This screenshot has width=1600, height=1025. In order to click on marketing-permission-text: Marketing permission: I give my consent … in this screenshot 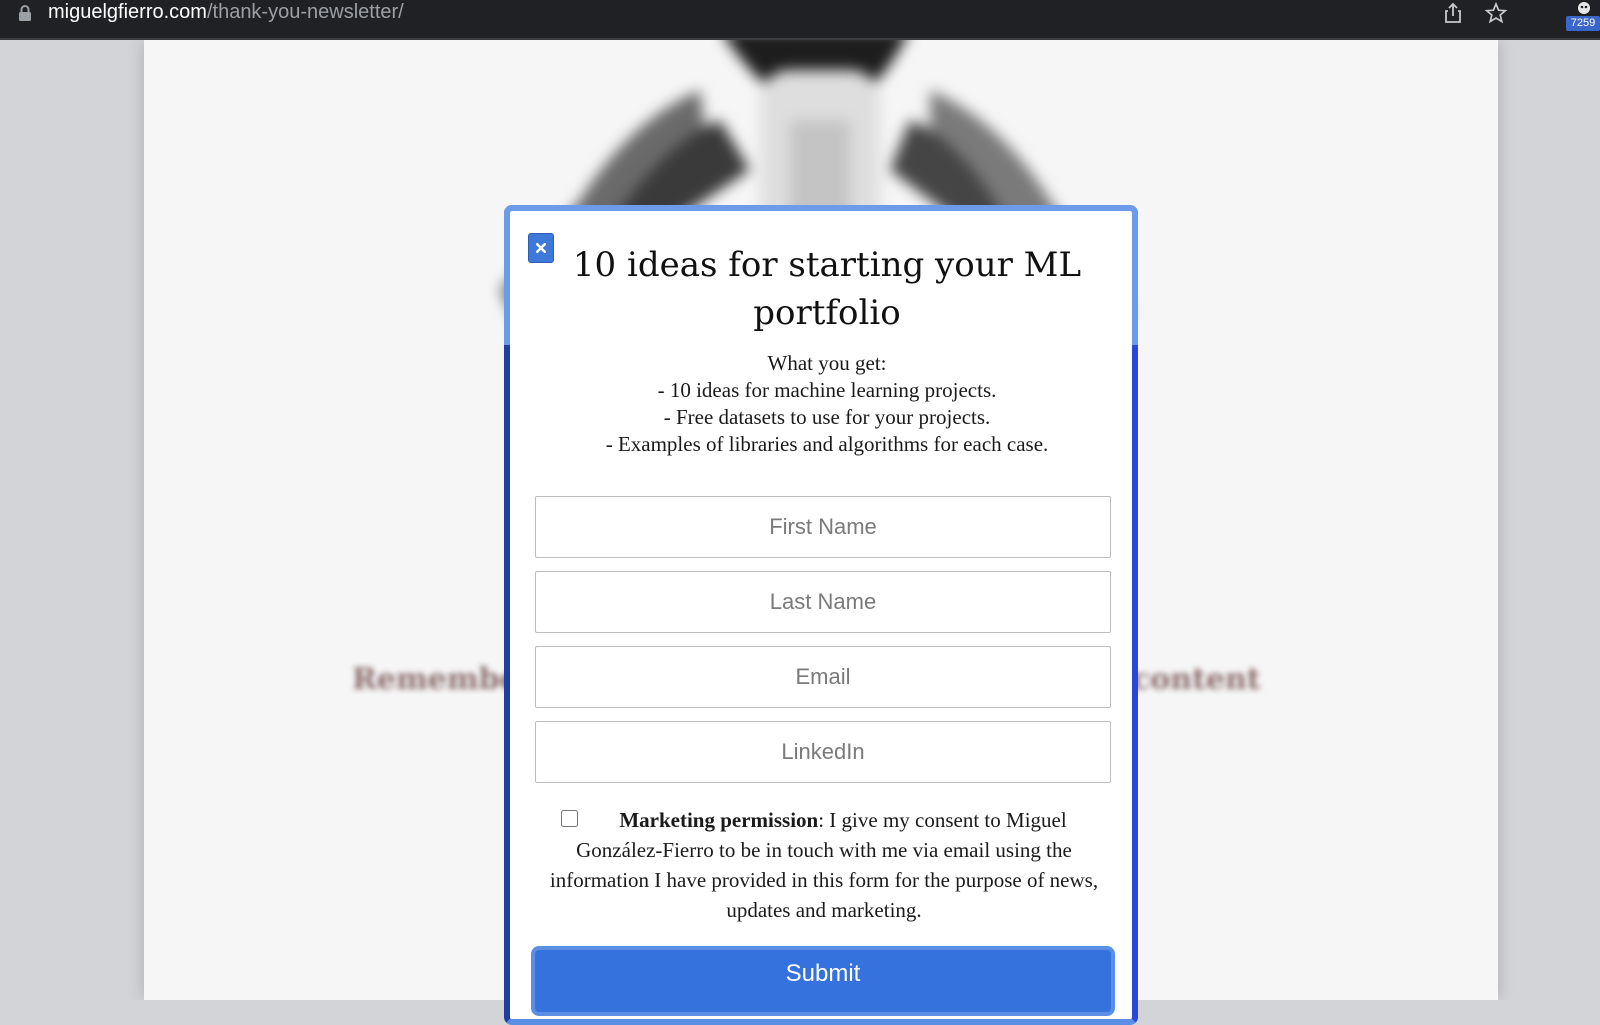, I will do `click(824, 865)`.